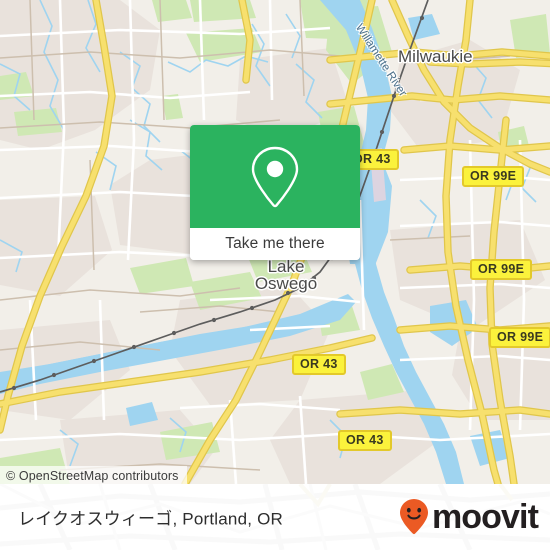 The height and width of the screenshot is (550, 550). What do you see at coordinates (93, 475) in the screenshot?
I see `osm-attribution-text: © OpenStreetMap contributors` at bounding box center [93, 475].